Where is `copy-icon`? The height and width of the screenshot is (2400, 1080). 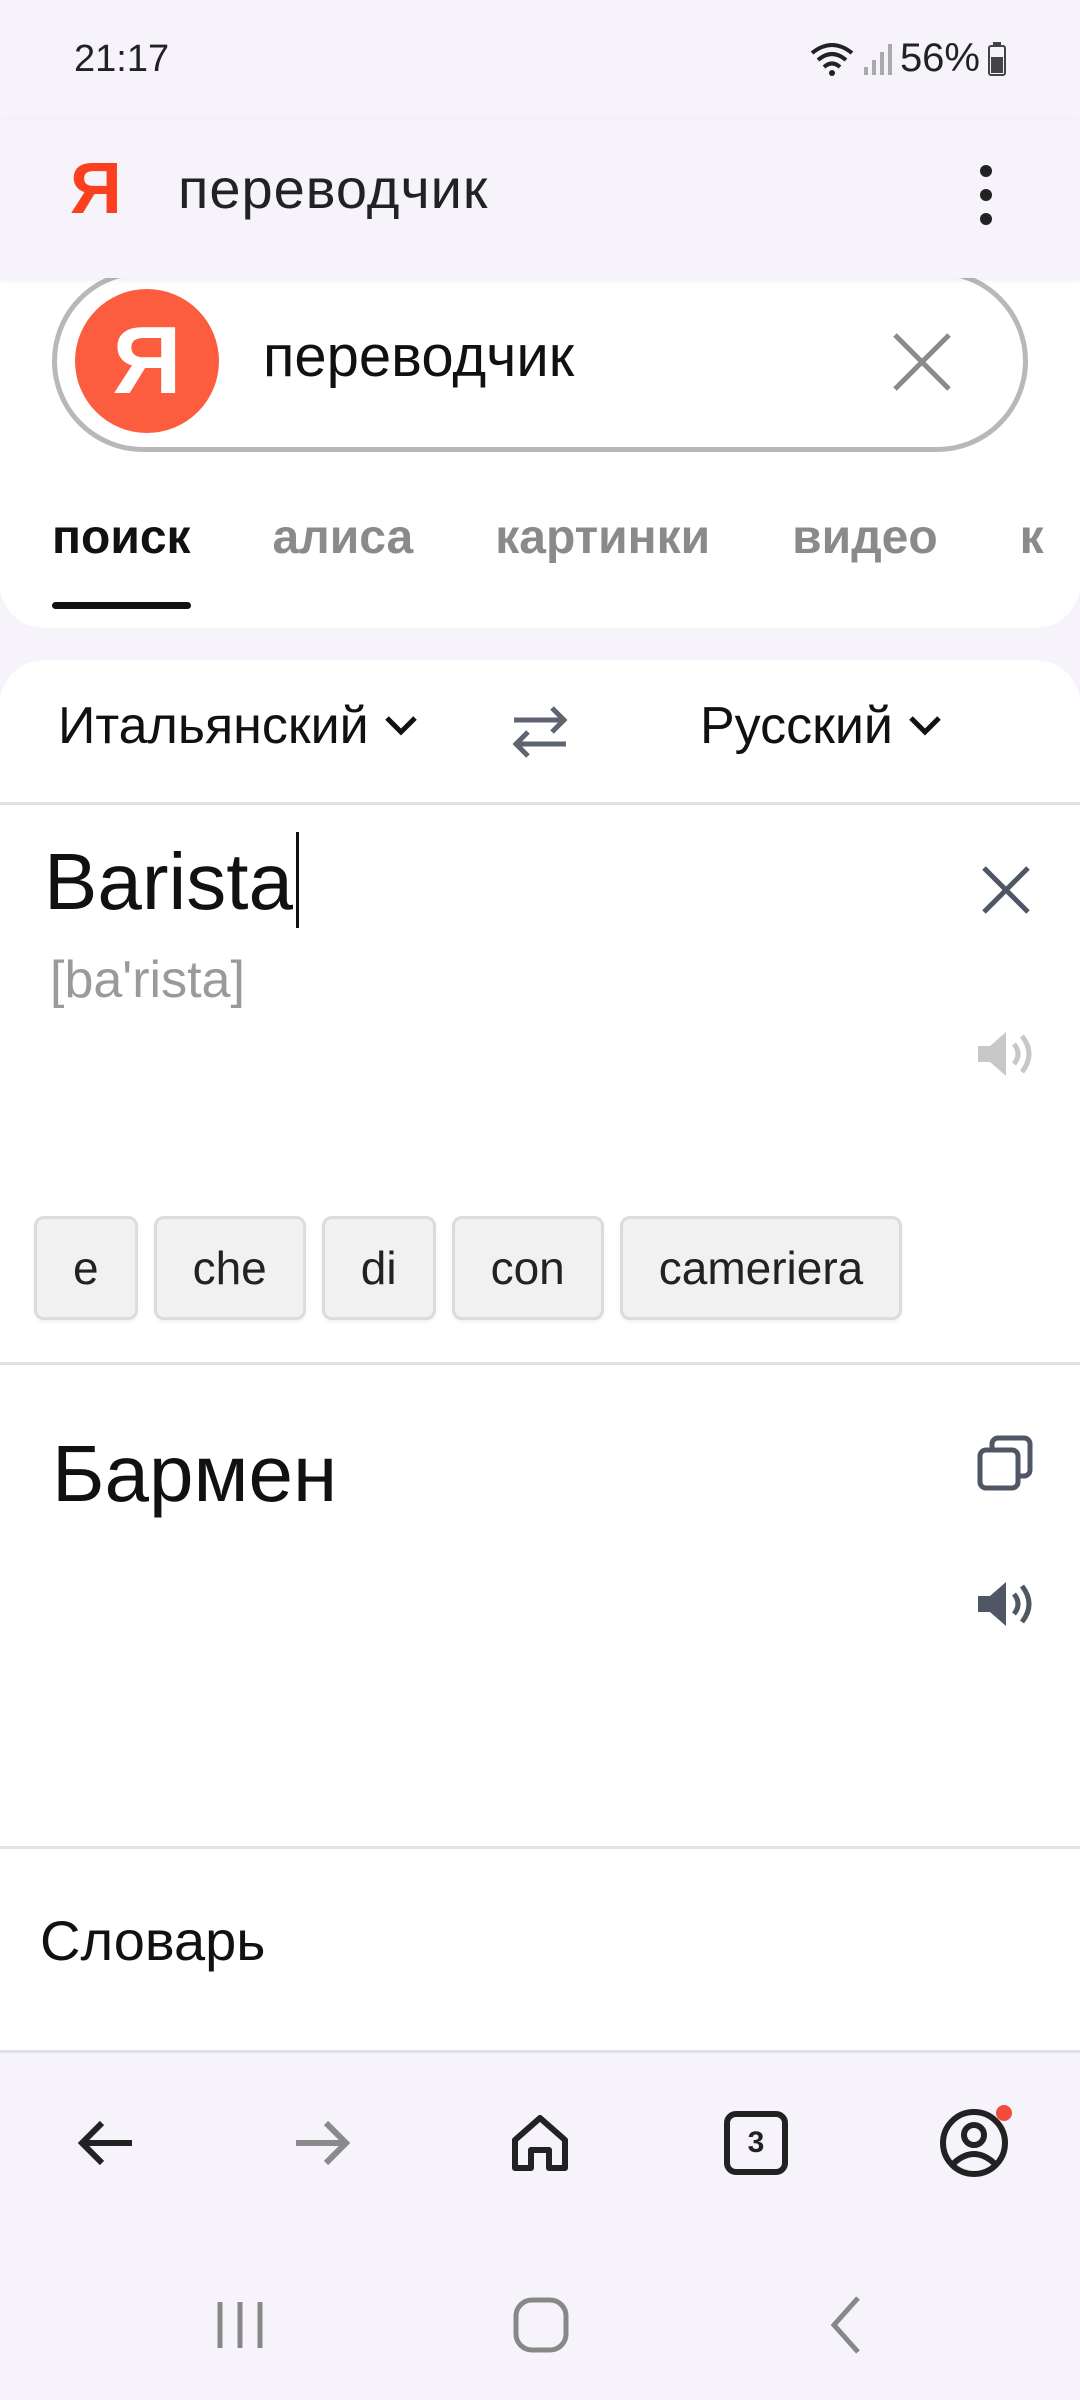
copy-icon is located at coordinates (1005, 1463).